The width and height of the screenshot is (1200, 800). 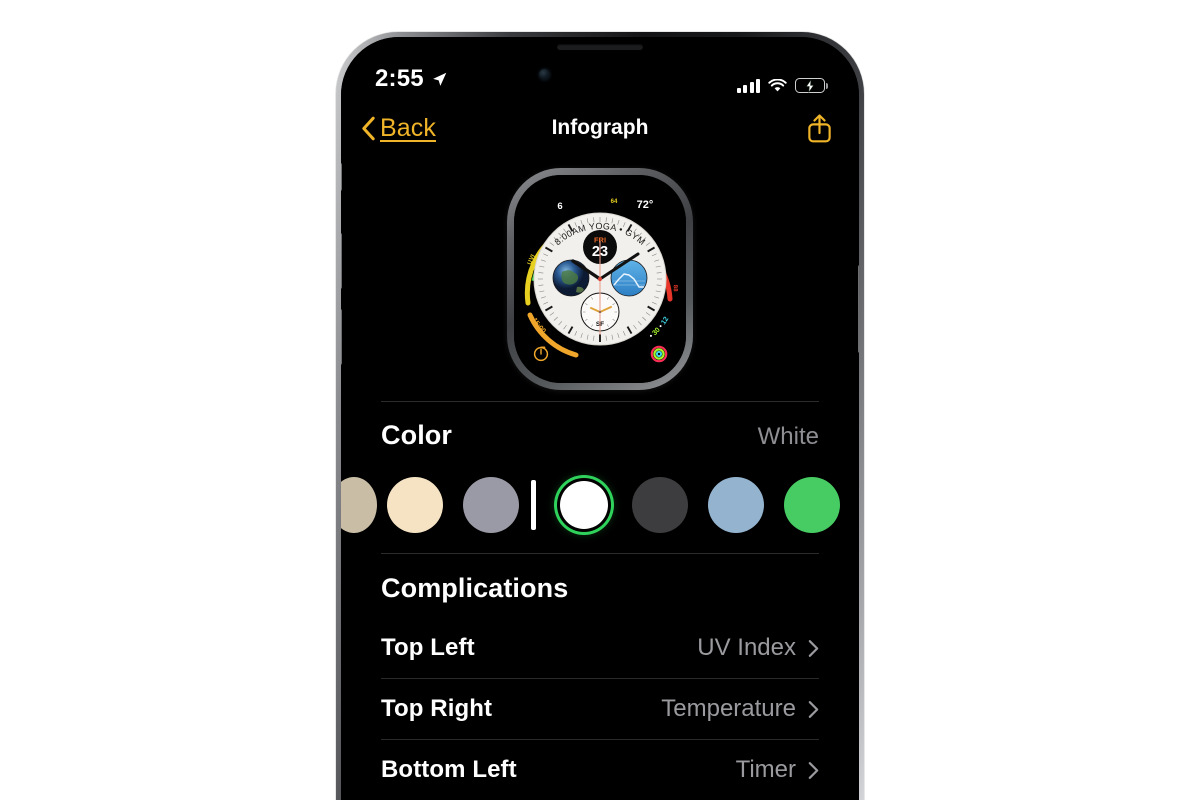 What do you see at coordinates (449, 769) in the screenshot?
I see `complication-label: Bottom Left` at bounding box center [449, 769].